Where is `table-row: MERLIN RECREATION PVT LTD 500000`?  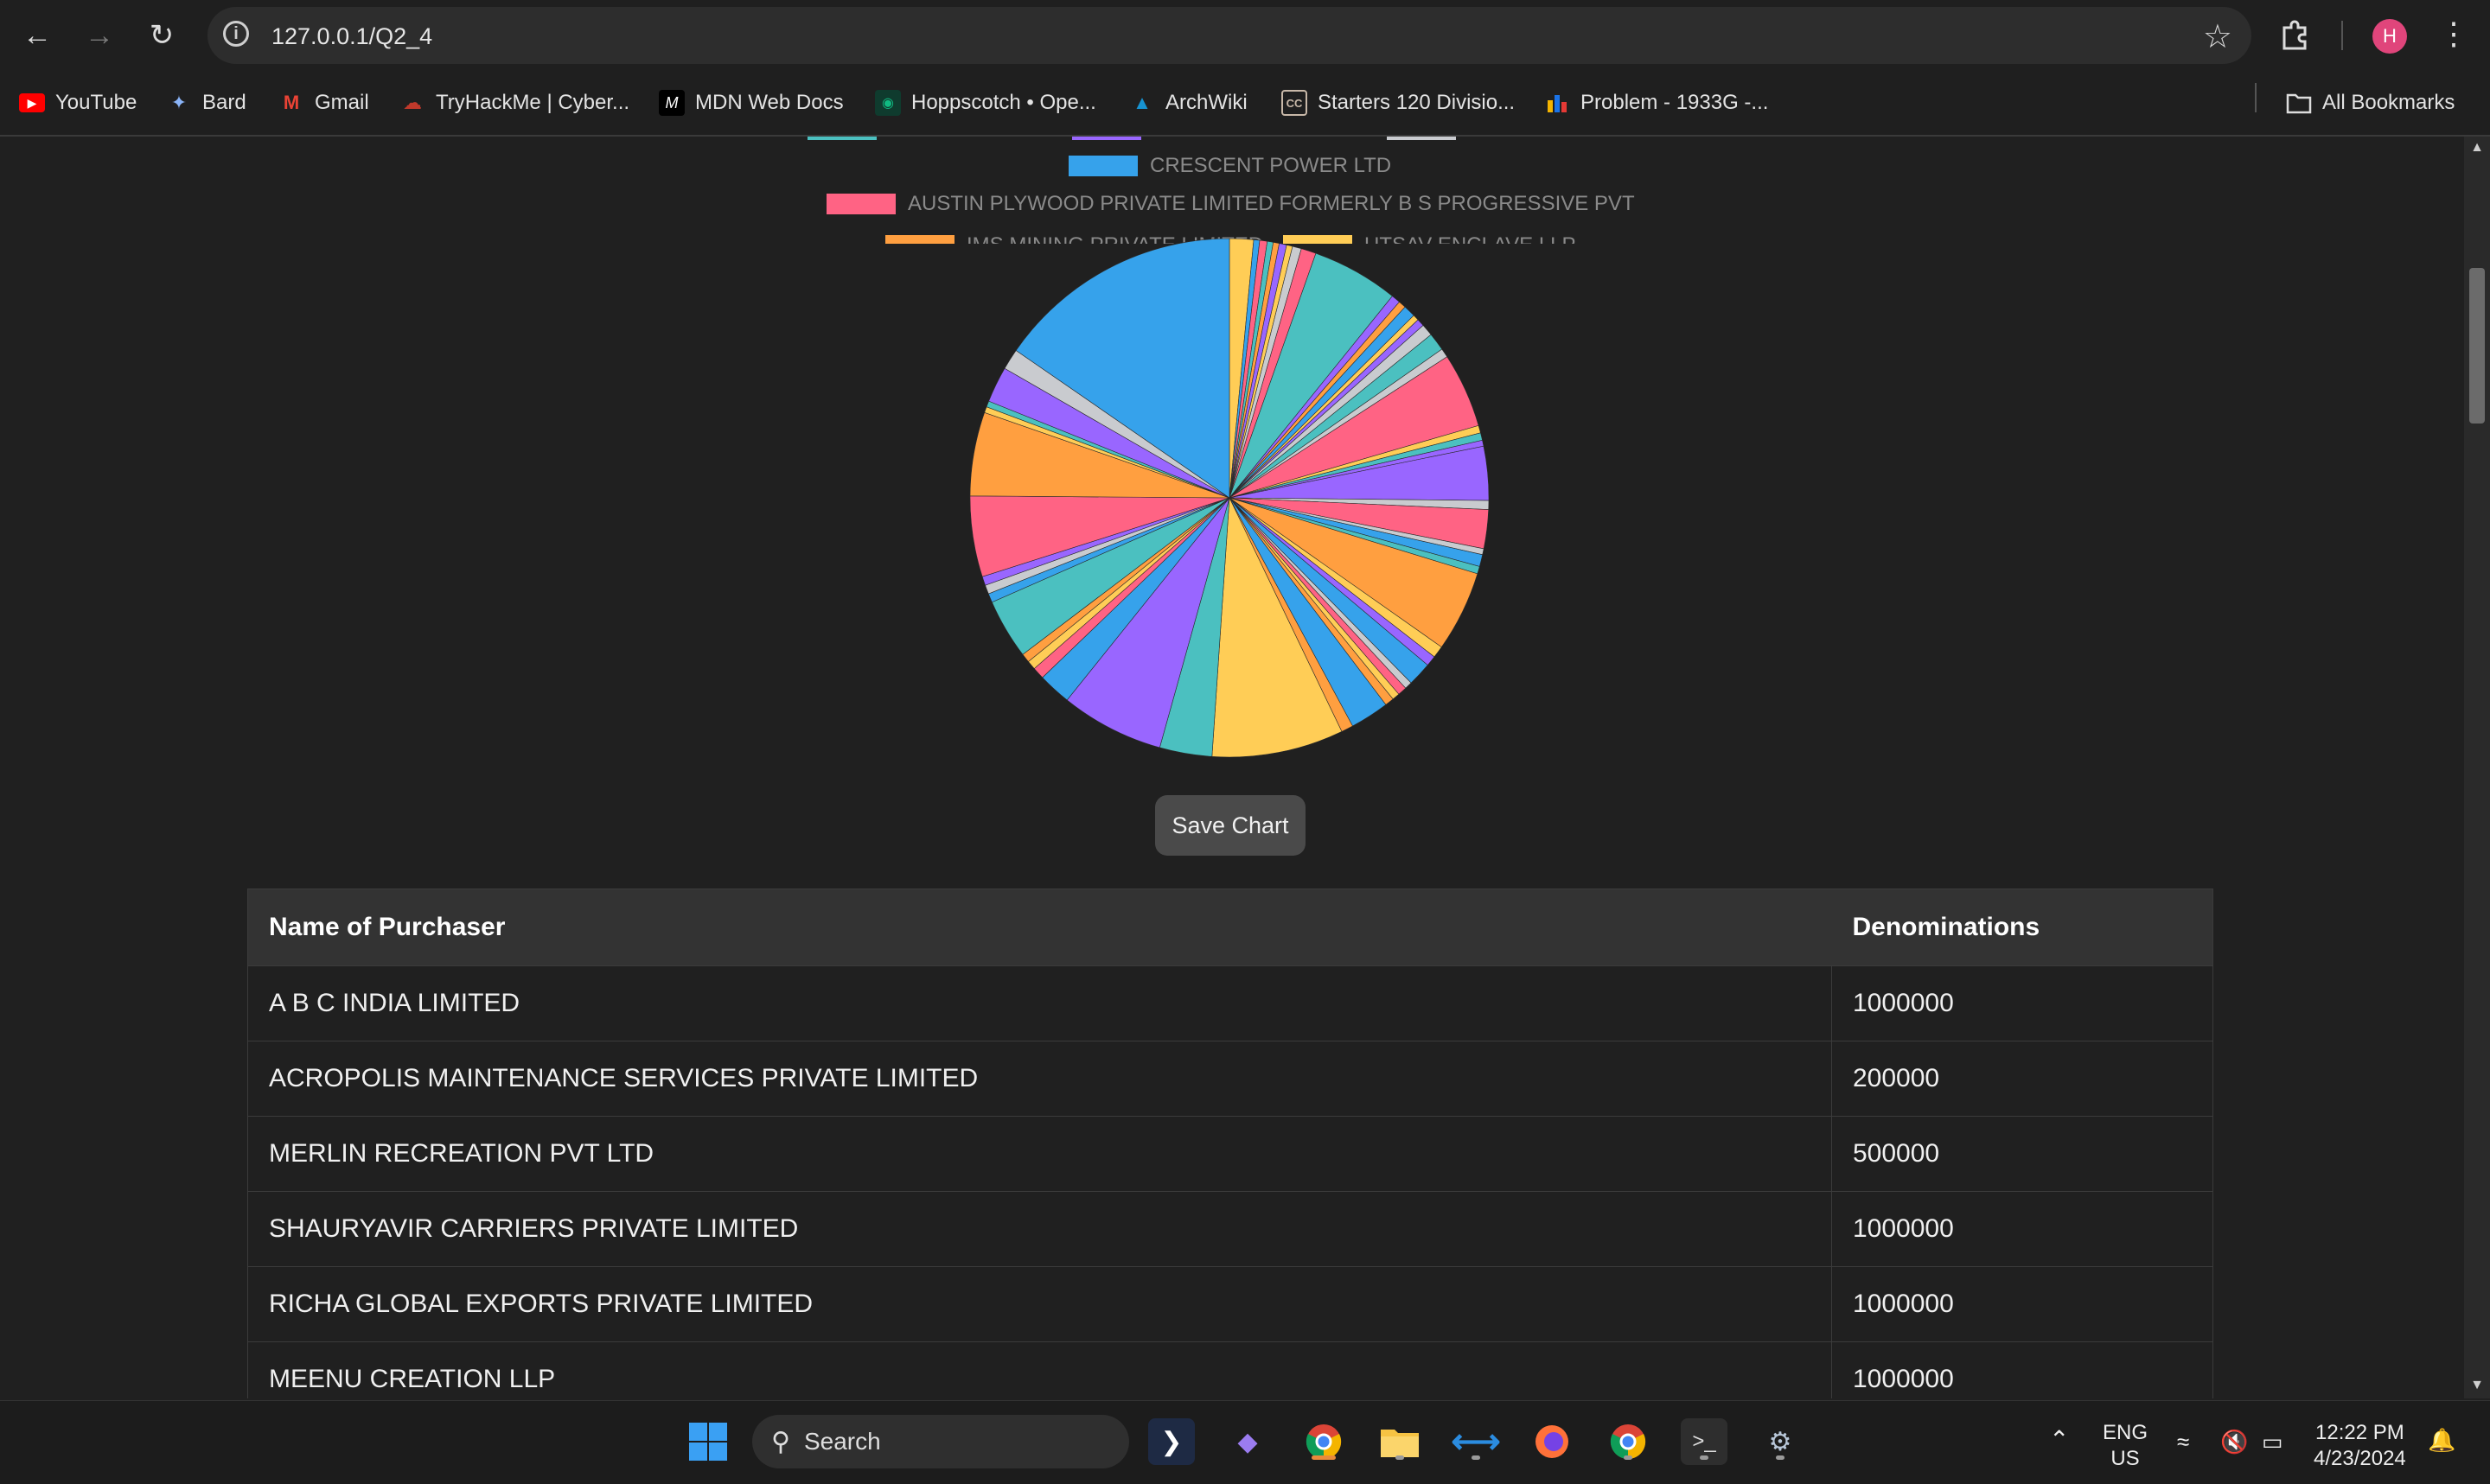
table-row: MERLIN RECREATION PVT LTD 500000 is located at coordinates (1230, 1154).